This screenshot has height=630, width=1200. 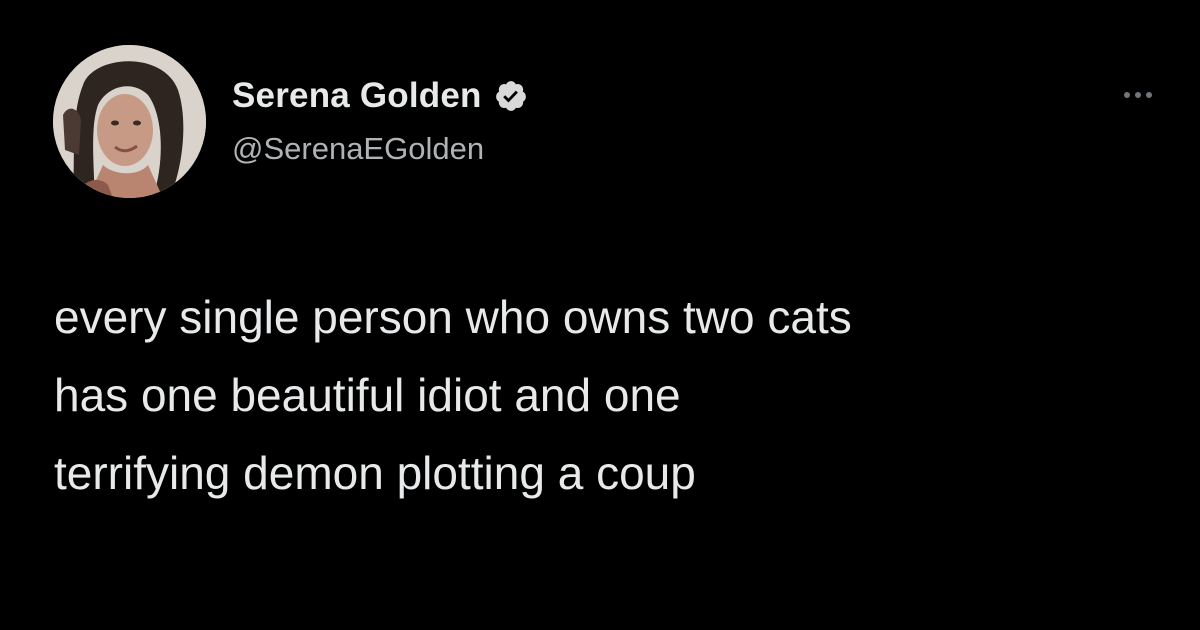 What do you see at coordinates (453, 317) in the screenshot?
I see `tweet-text-line: every single person who owns two cats` at bounding box center [453, 317].